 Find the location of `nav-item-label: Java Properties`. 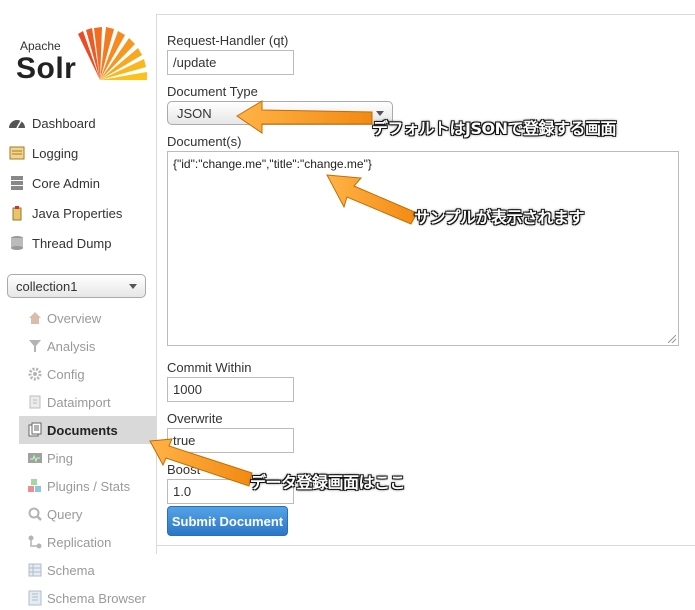

nav-item-label: Java Properties is located at coordinates (77, 213).